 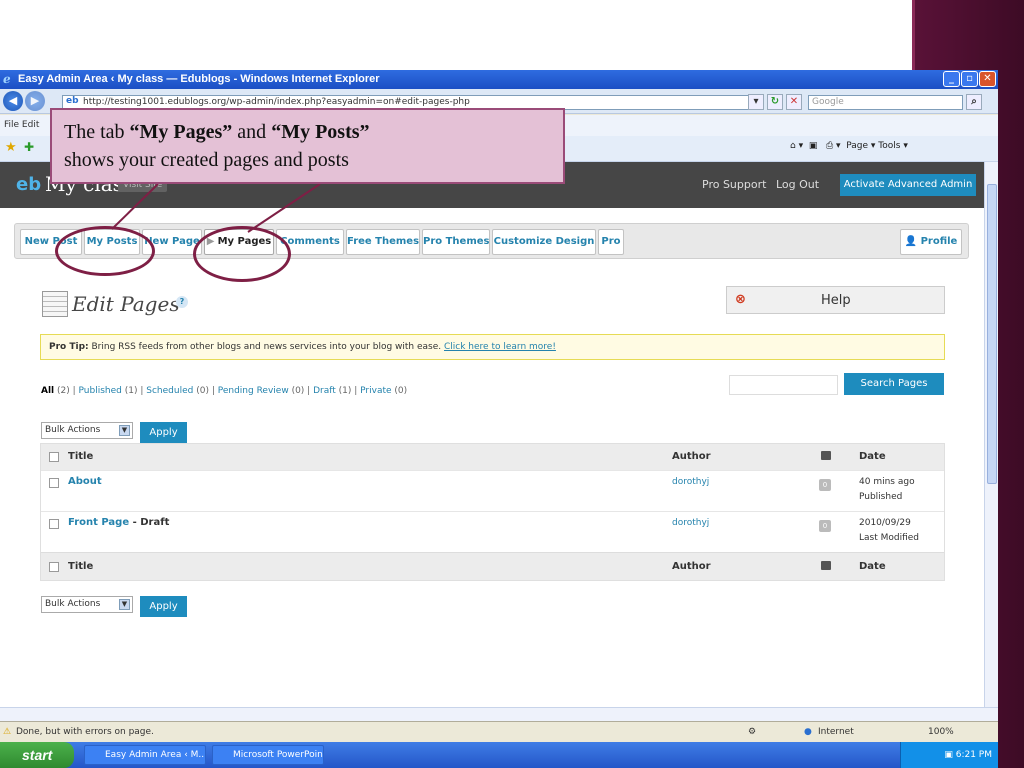 What do you see at coordinates (320, 132) in the screenshot?
I see `callout-my-posts: “My Posts”` at bounding box center [320, 132].